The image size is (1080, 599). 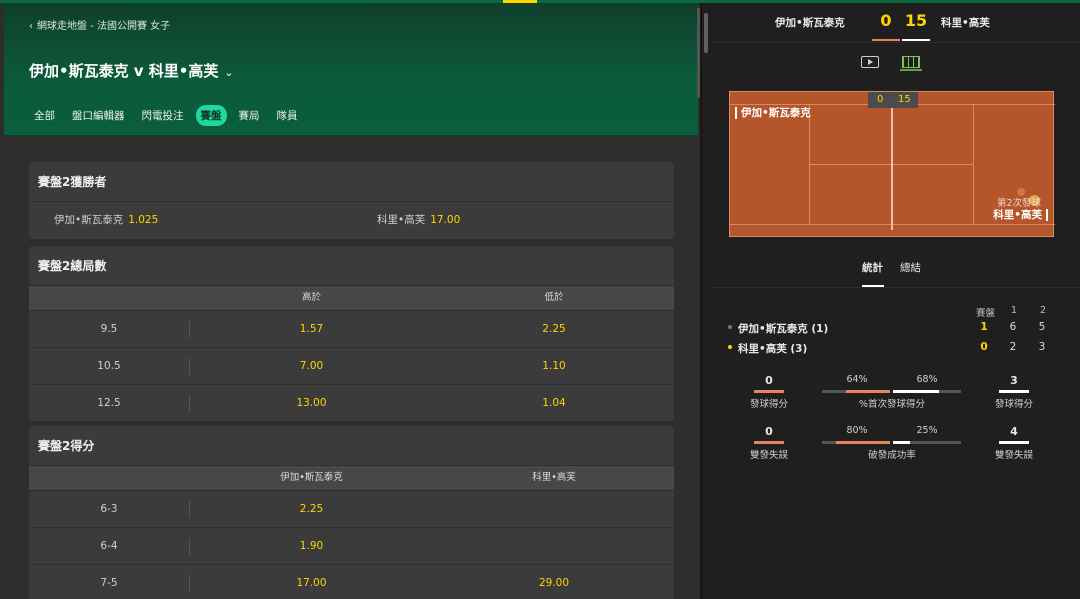 I want to click on odds-under: 1.04, so click(x=554, y=403).